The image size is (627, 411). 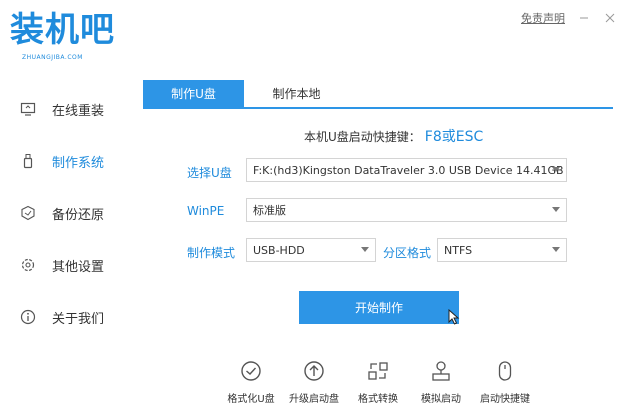 I want to click on window-controls: 免责声明, so click(x=569, y=18).